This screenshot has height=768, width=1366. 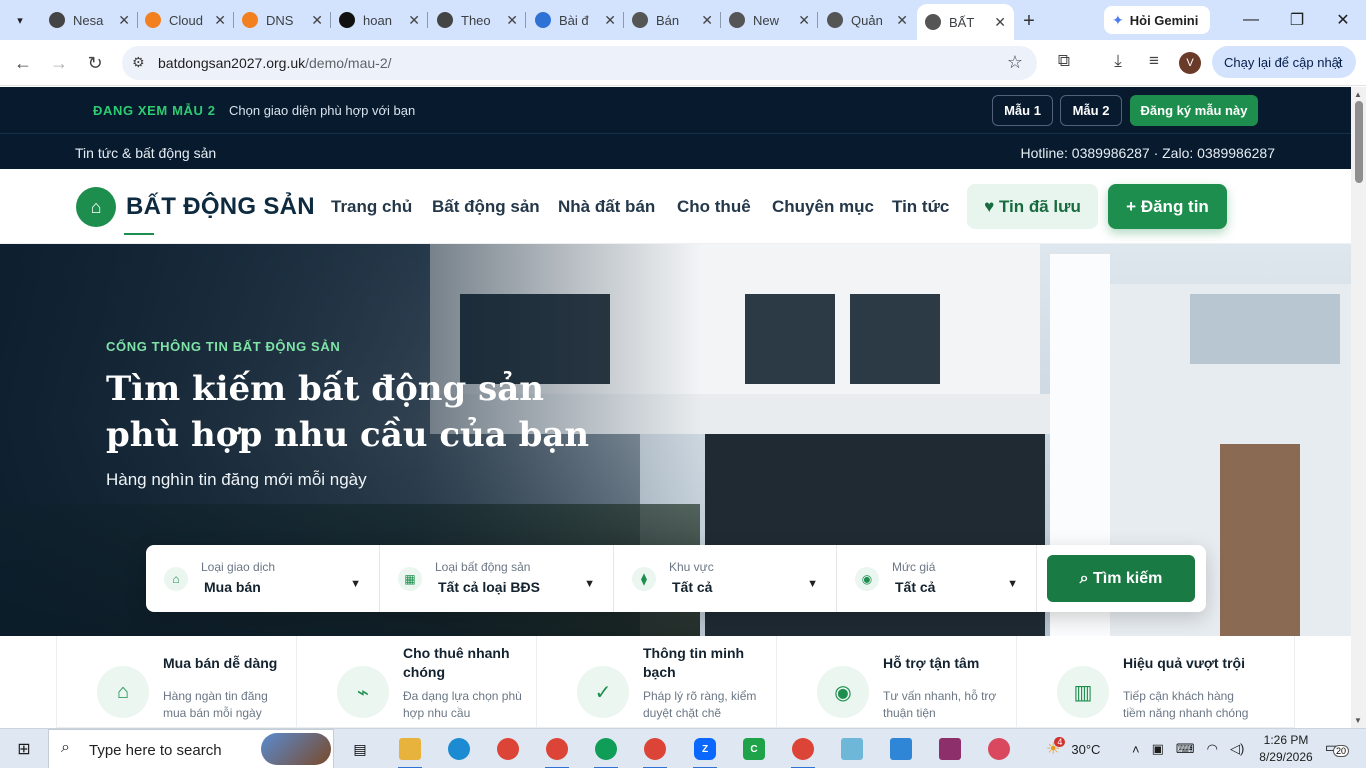 I want to click on update-button: Chạy lại để cập nhật ⋮, so click(x=1284, y=62).